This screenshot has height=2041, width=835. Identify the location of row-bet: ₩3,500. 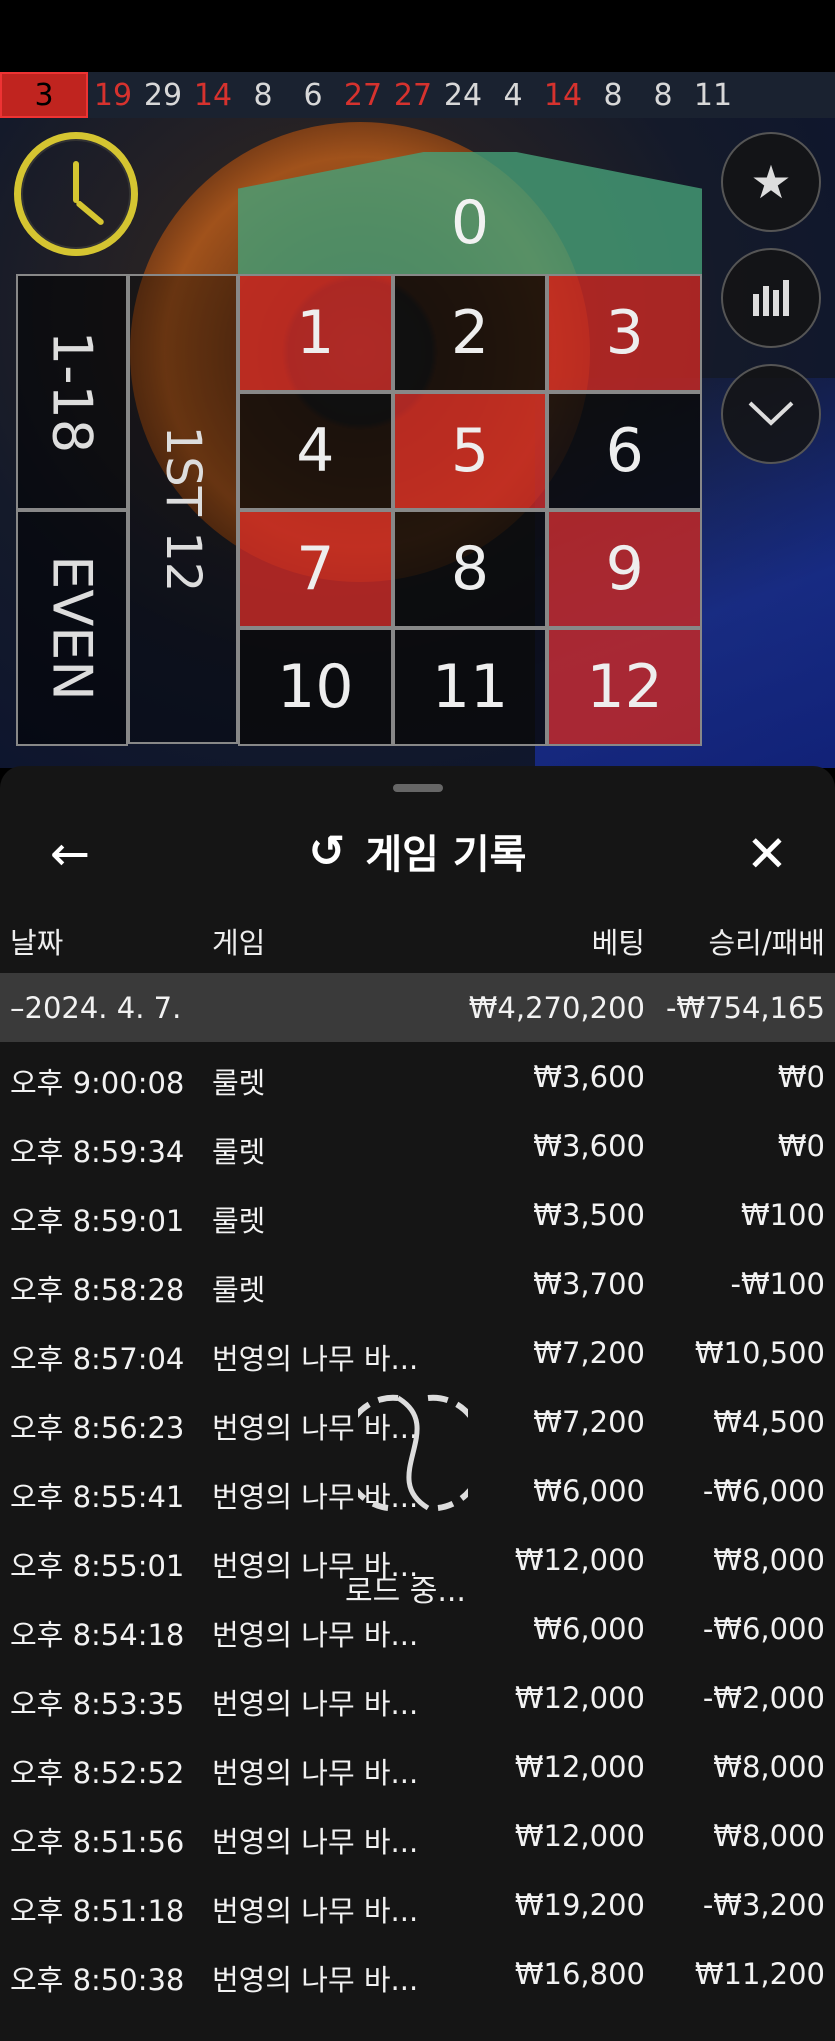
(589, 1215).